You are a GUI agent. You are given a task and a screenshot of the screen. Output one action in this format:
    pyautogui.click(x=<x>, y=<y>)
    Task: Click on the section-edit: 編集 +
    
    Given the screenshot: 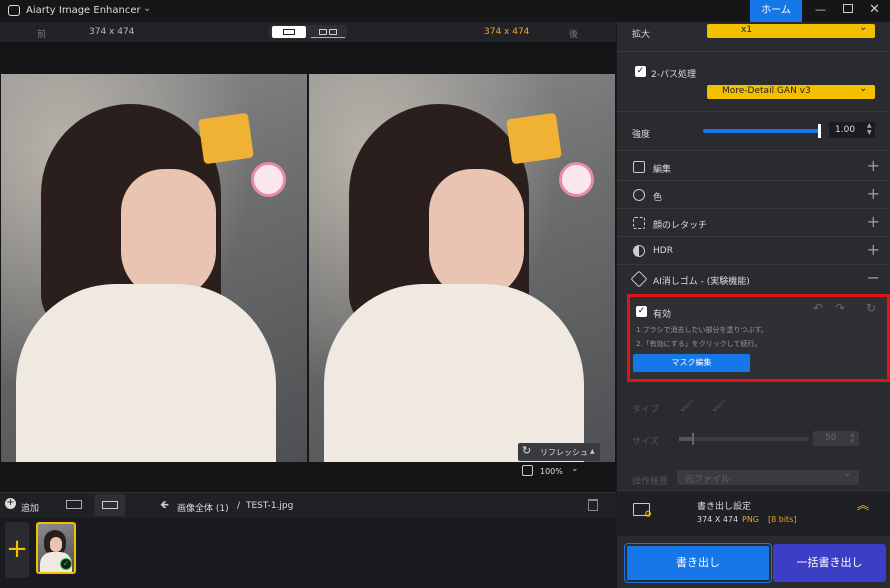 What is the action you would take?
    pyautogui.click(x=753, y=167)
    